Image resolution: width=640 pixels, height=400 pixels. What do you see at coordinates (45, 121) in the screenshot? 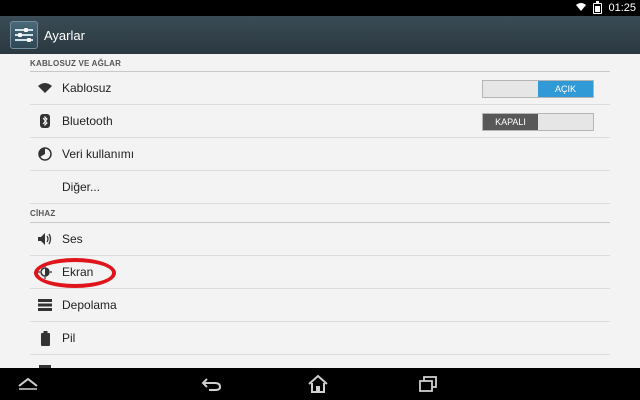
I see `bluetooth-icon` at bounding box center [45, 121].